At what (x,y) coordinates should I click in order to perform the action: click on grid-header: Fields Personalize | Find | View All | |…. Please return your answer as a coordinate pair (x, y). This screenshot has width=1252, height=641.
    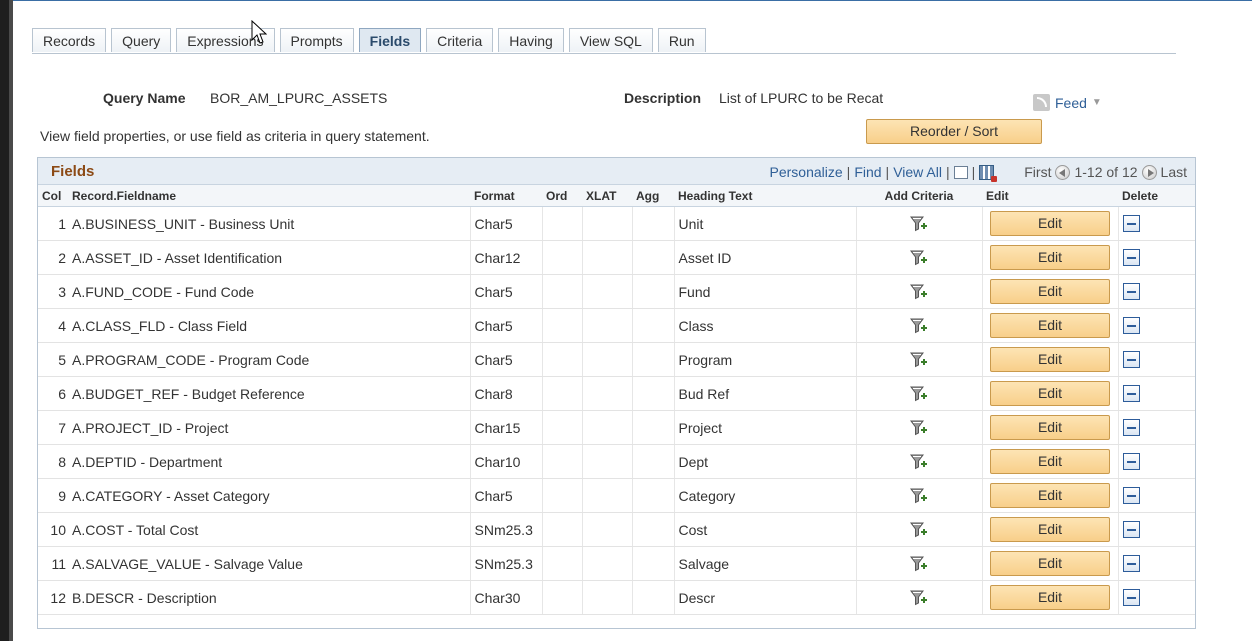
    Looking at the image, I should click on (616, 171).